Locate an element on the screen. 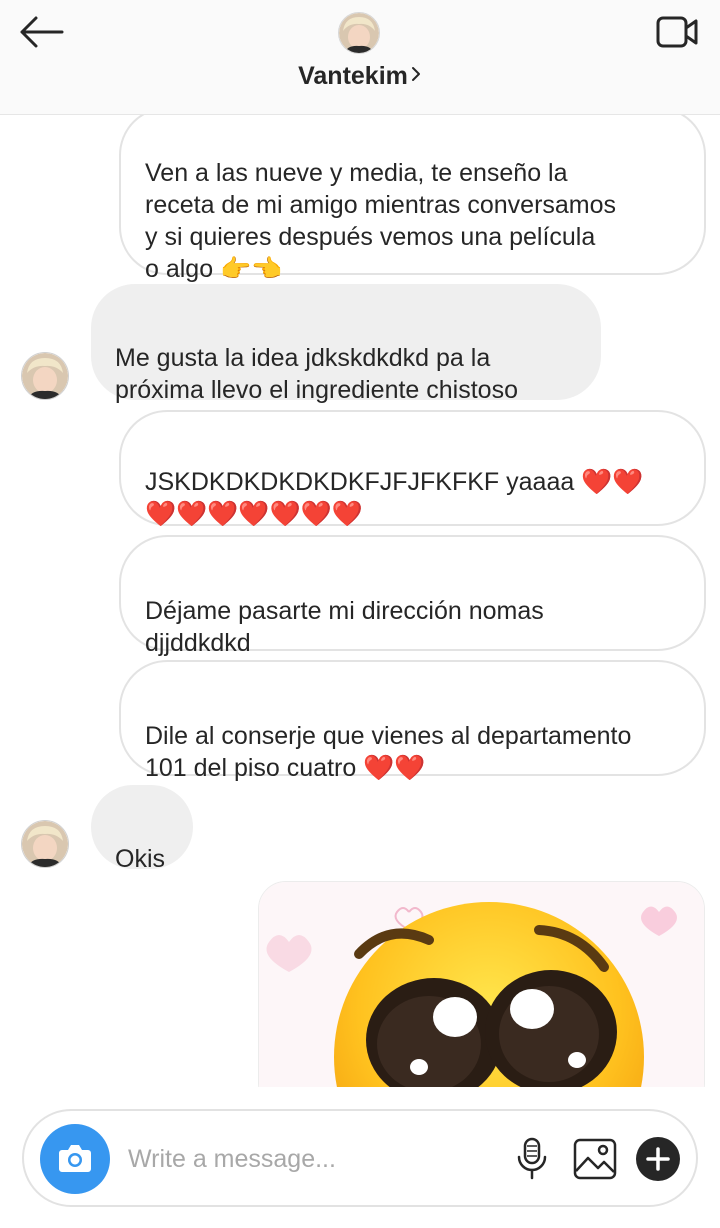  camera-button is located at coordinates (75, 1159).